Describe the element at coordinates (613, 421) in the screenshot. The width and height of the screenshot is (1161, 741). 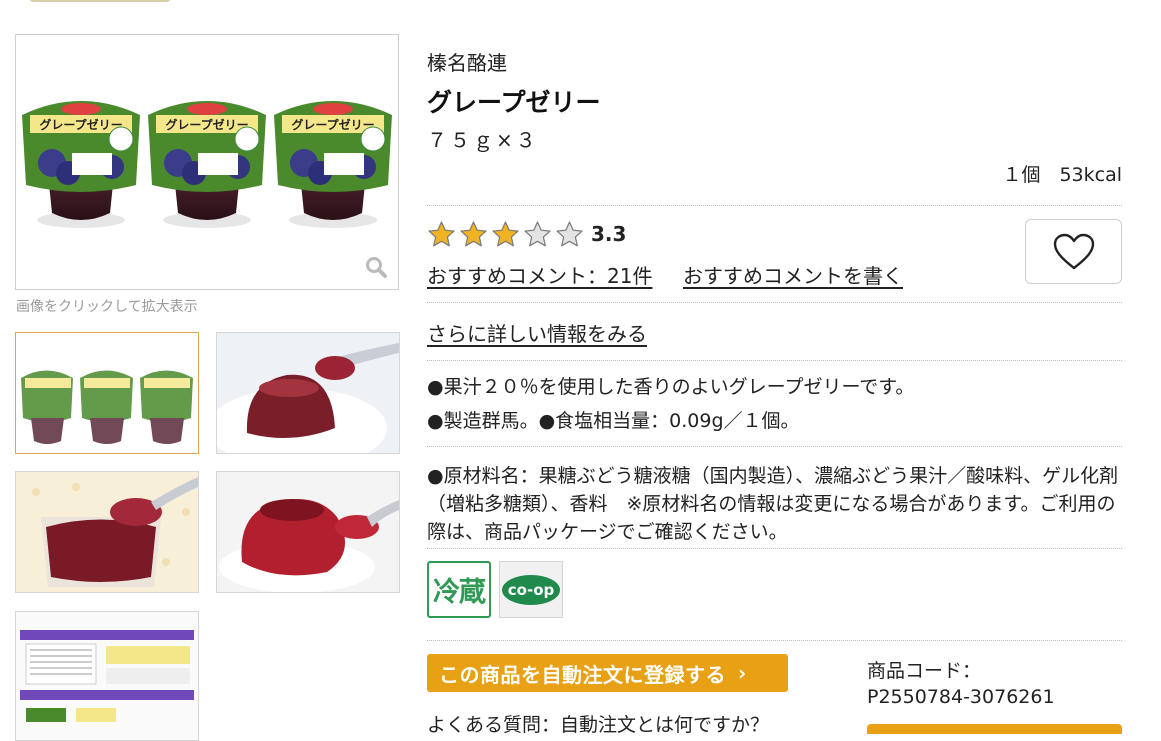
I see `description-line-2: ●製造群馬。●食塩相当量：0.09g／１個。` at that location.